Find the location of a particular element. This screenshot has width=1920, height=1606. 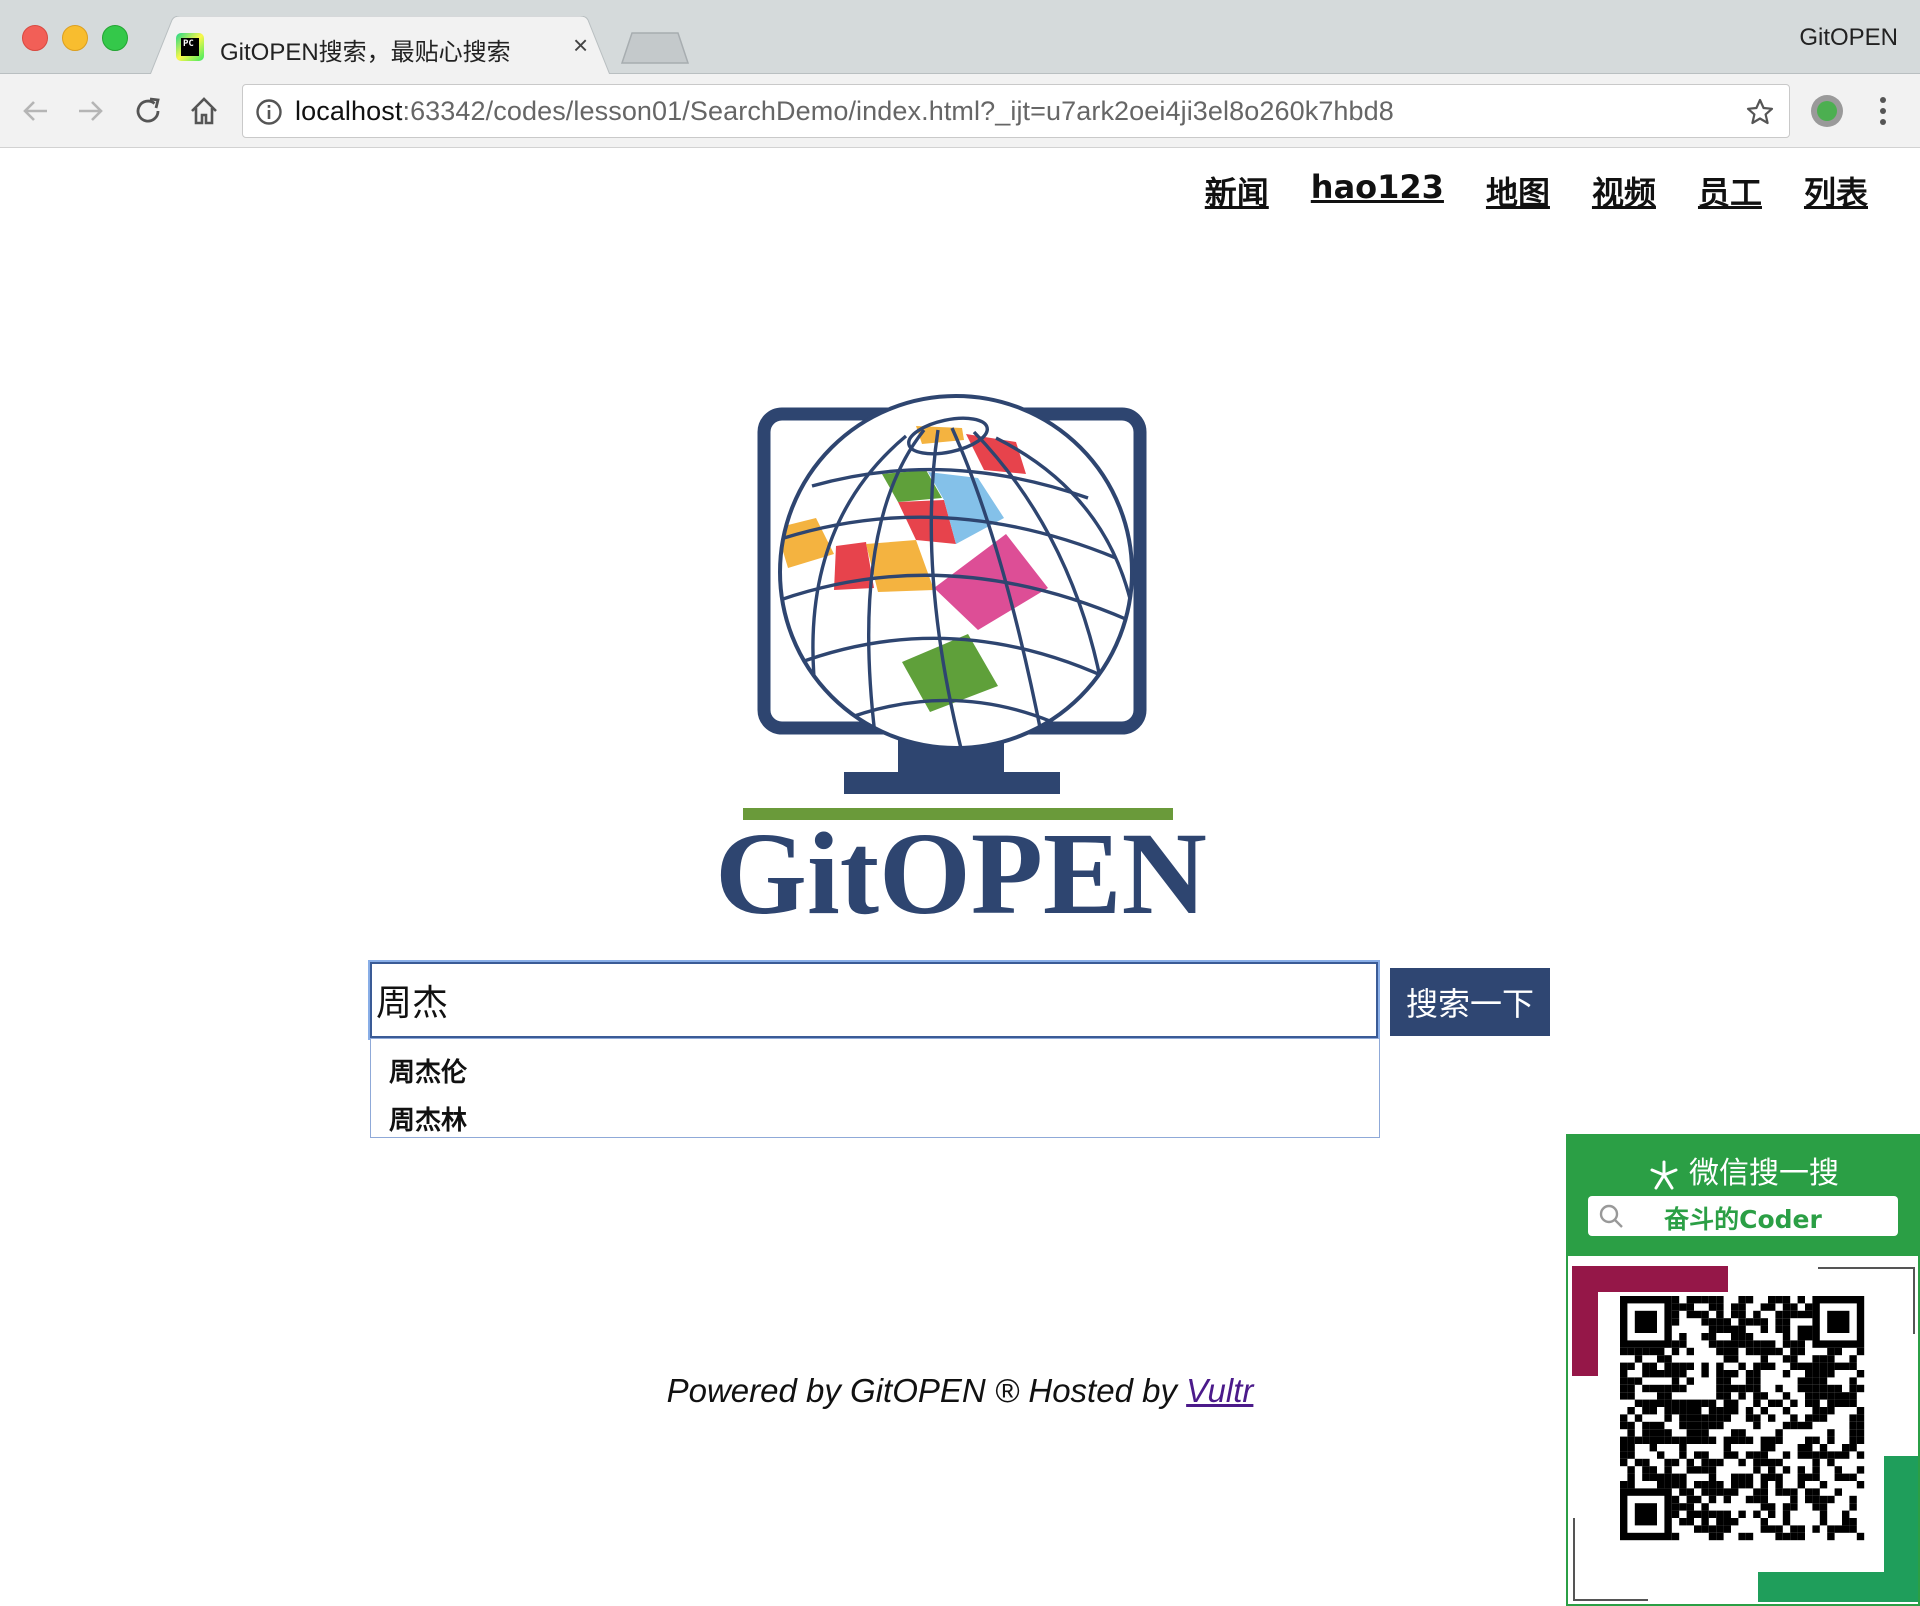

wechat-title: 微信搜一搜 is located at coordinates (1743, 1170).